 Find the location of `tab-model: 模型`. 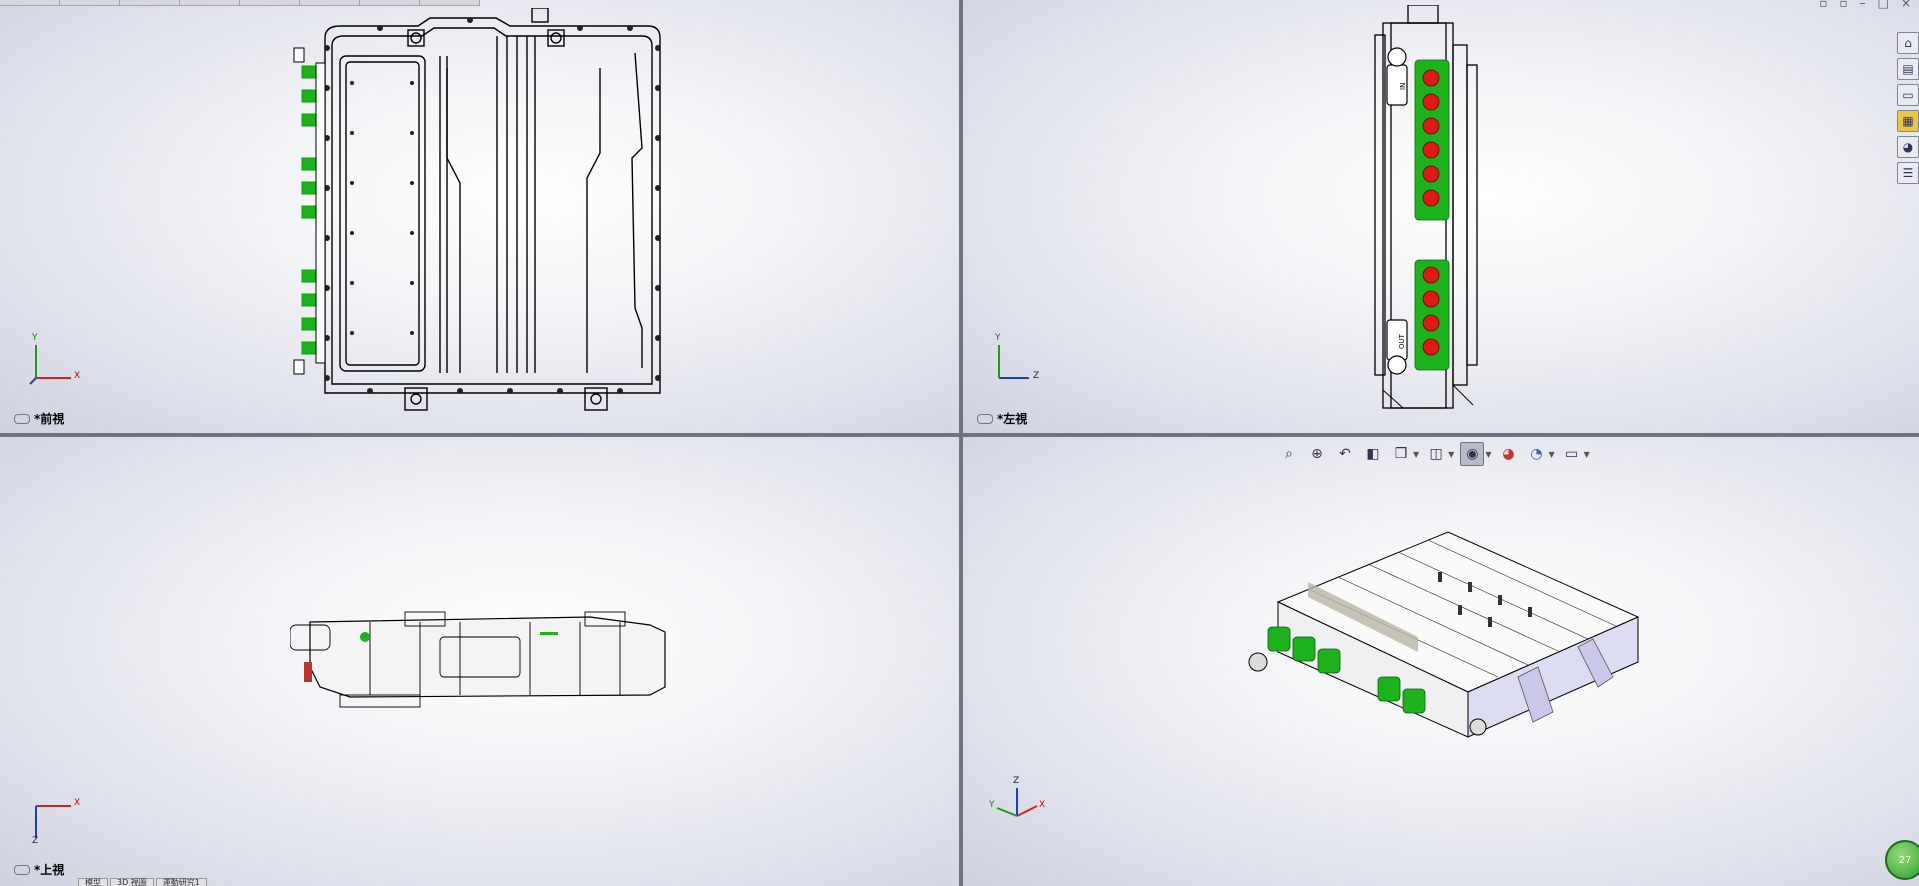

tab-model: 模型 is located at coordinates (93, 882).